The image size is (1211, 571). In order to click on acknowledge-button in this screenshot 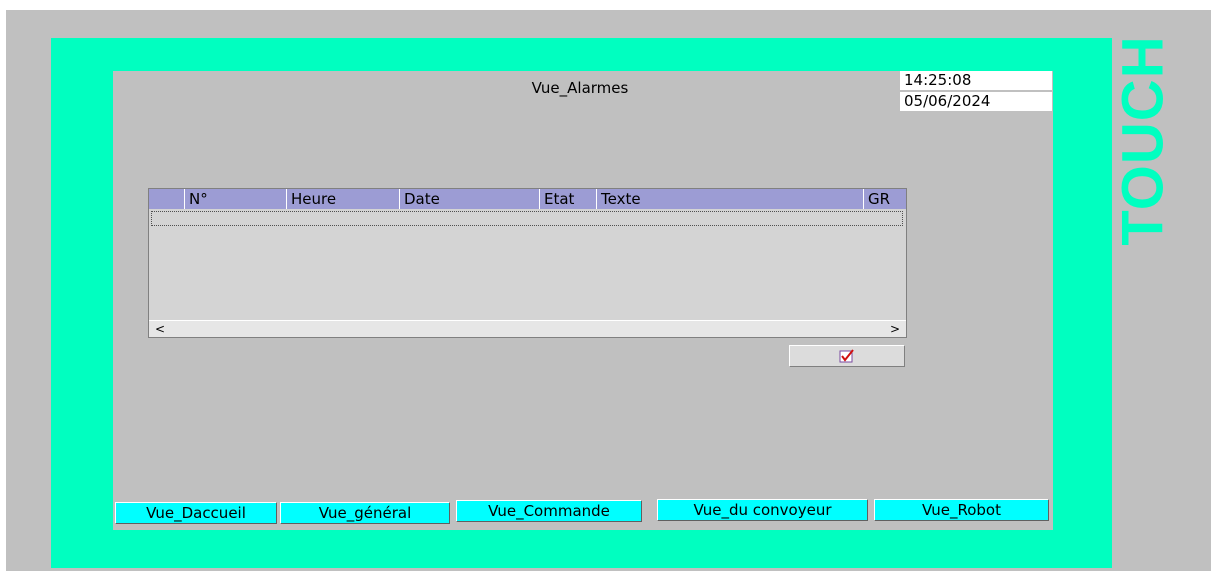, I will do `click(847, 356)`.